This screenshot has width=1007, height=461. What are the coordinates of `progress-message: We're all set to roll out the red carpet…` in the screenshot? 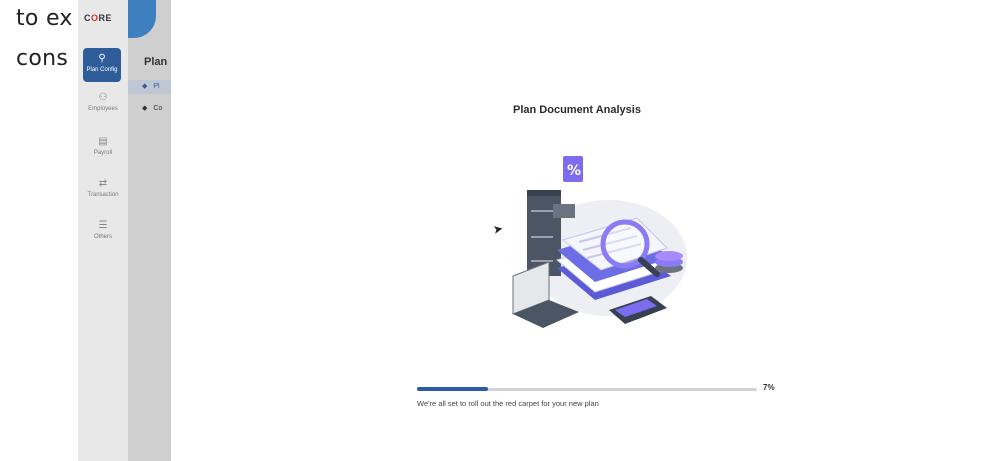 It's located at (508, 403).